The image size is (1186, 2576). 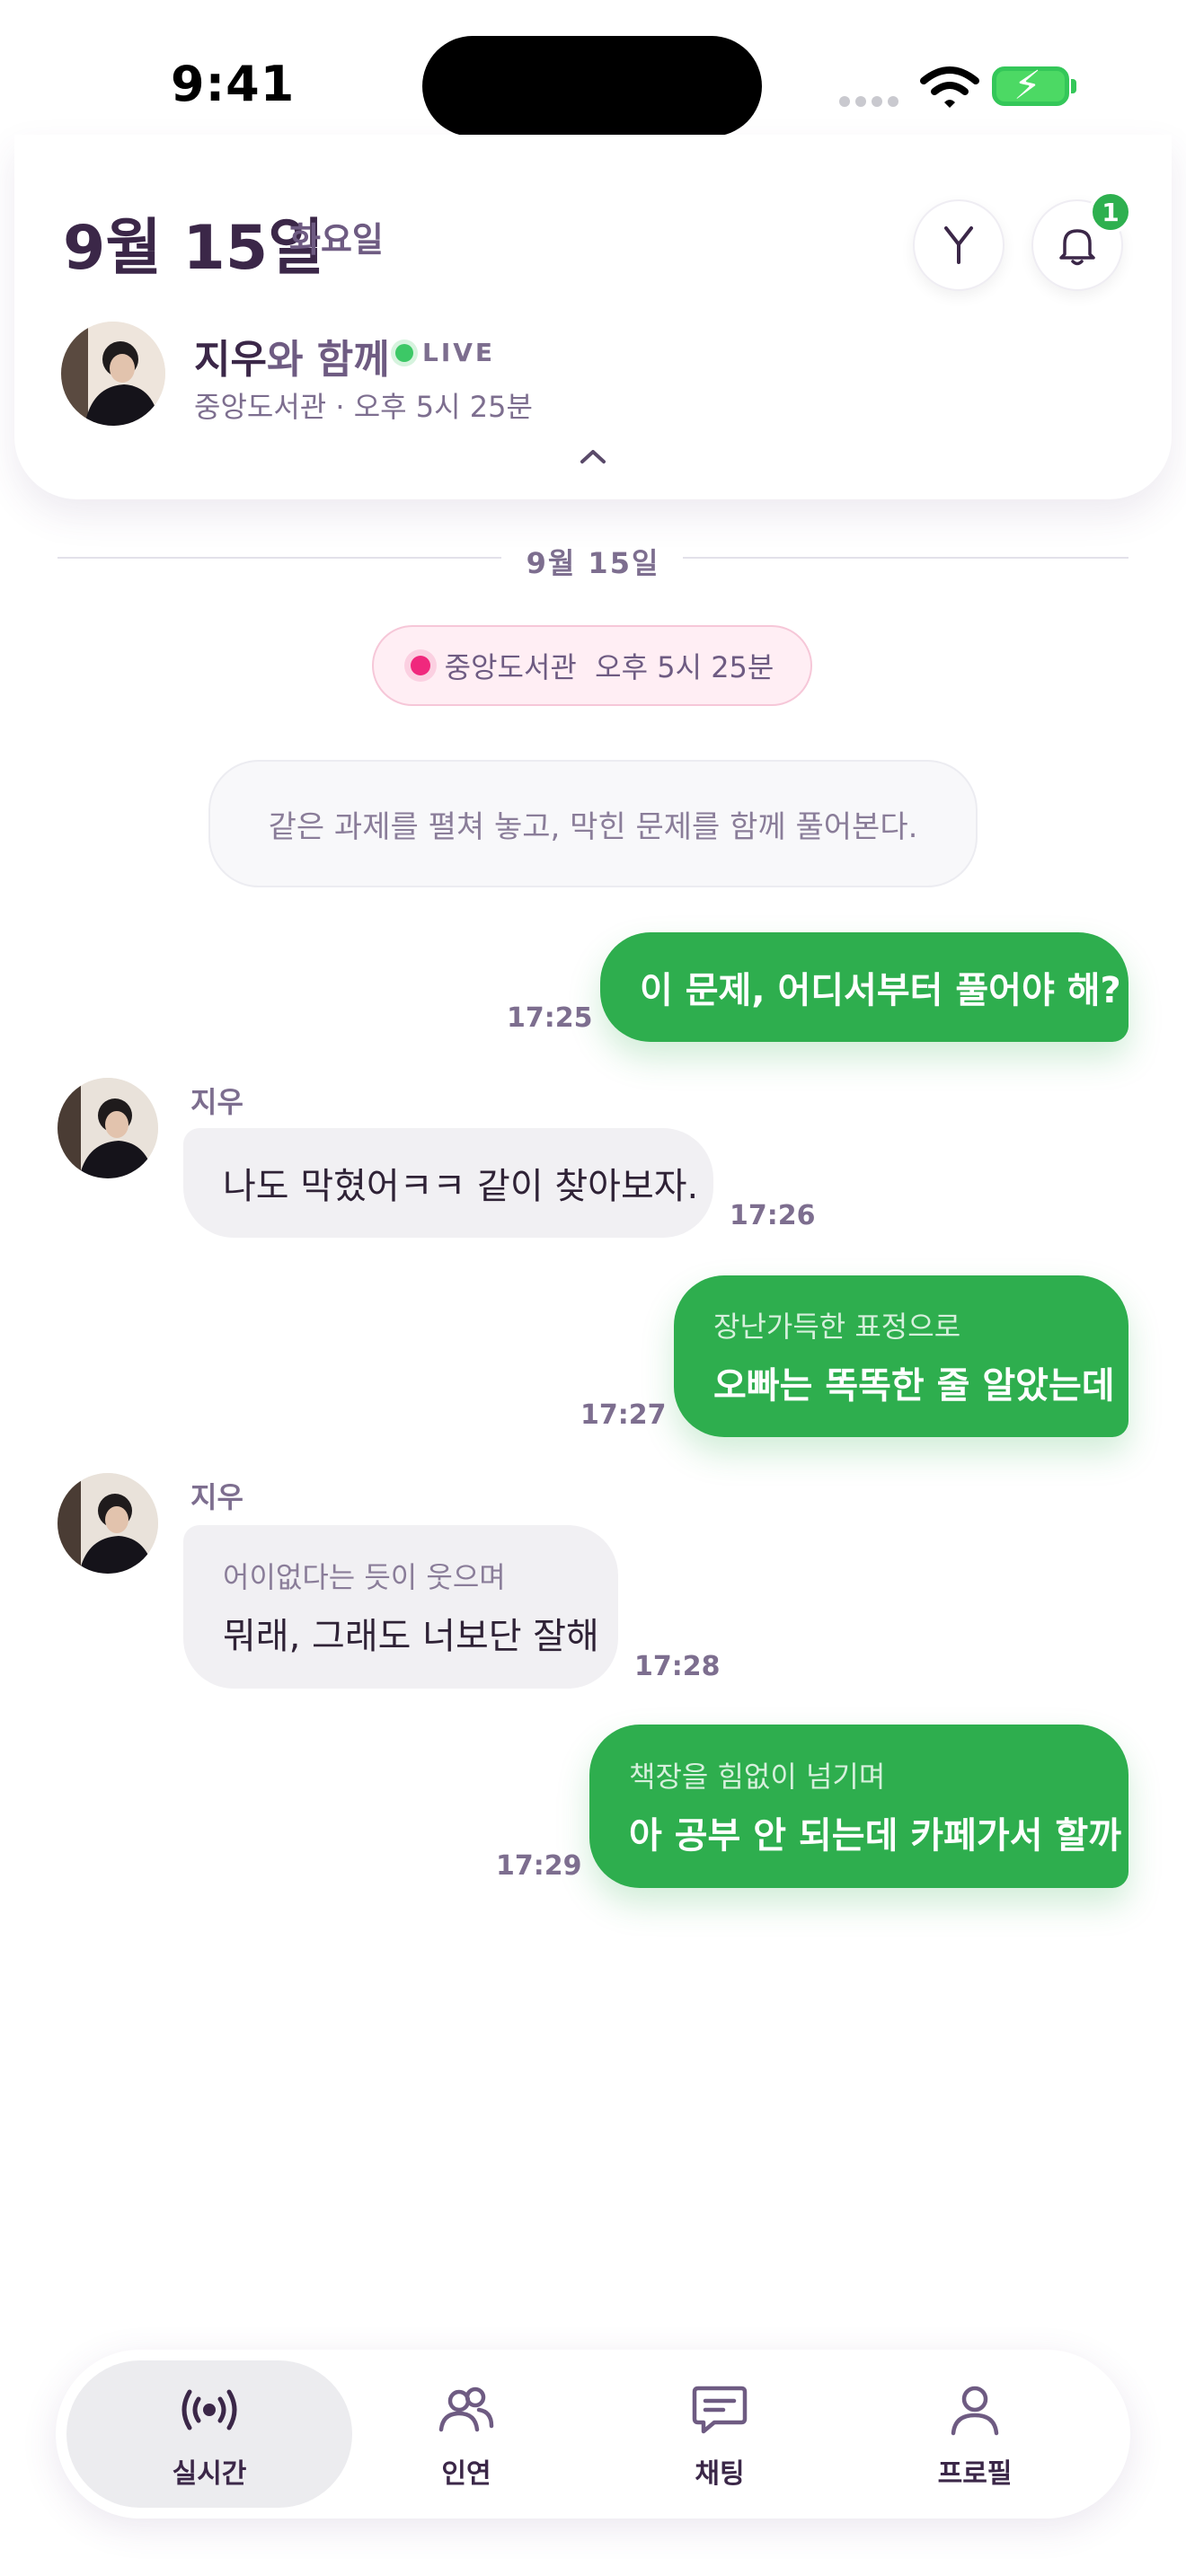 I want to click on tab-label: 실시간, so click(x=209, y=2474).